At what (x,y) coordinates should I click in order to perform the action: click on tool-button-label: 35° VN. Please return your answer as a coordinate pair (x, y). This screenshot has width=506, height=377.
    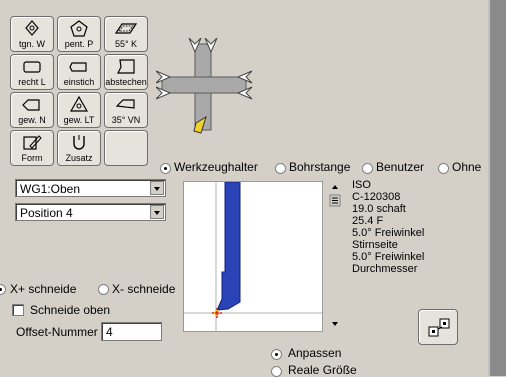
    Looking at the image, I should click on (126, 120).